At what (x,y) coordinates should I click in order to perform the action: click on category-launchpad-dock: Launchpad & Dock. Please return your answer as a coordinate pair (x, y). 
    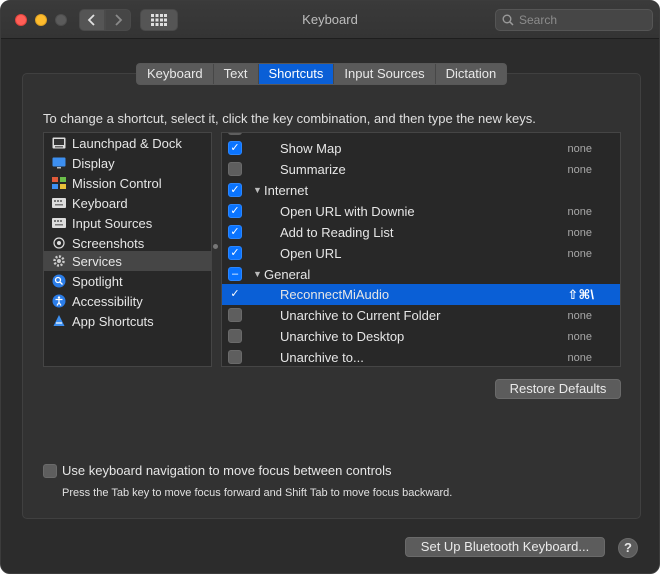
    Looking at the image, I should click on (127, 143).